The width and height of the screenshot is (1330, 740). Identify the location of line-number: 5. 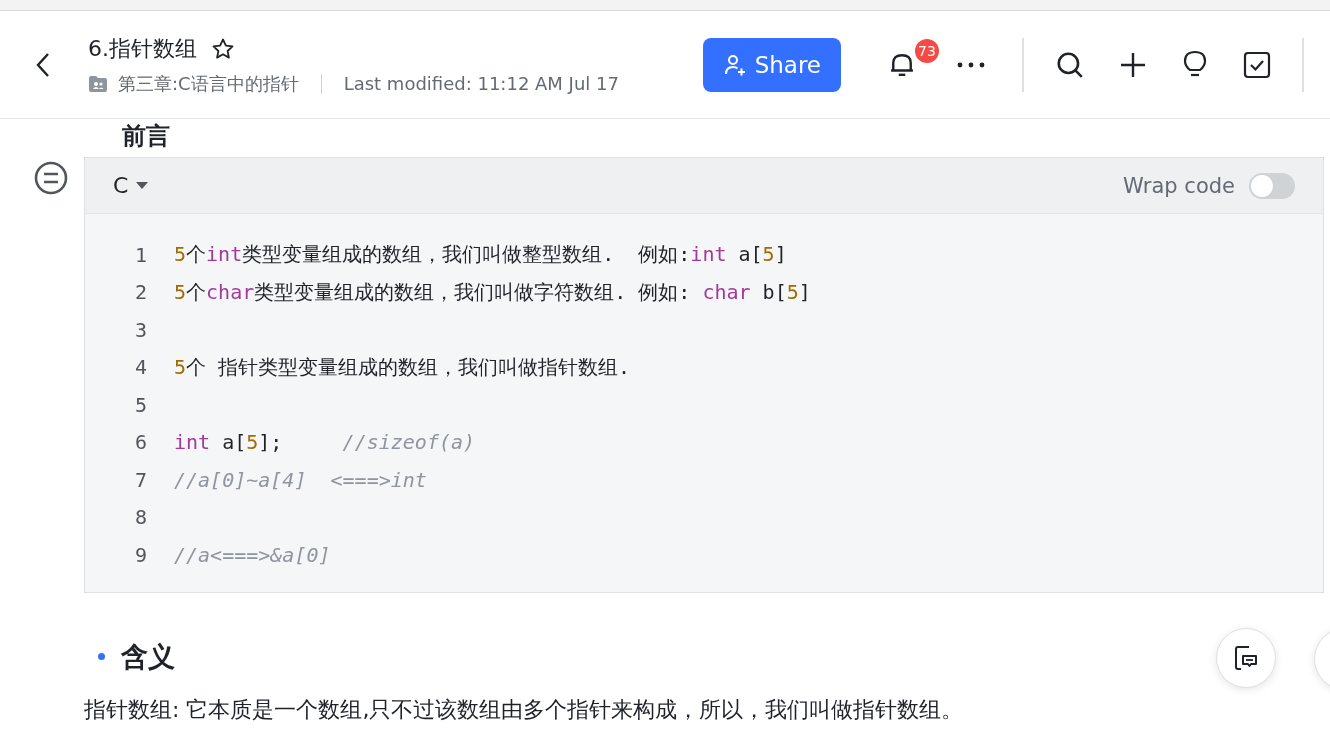
(140, 404).